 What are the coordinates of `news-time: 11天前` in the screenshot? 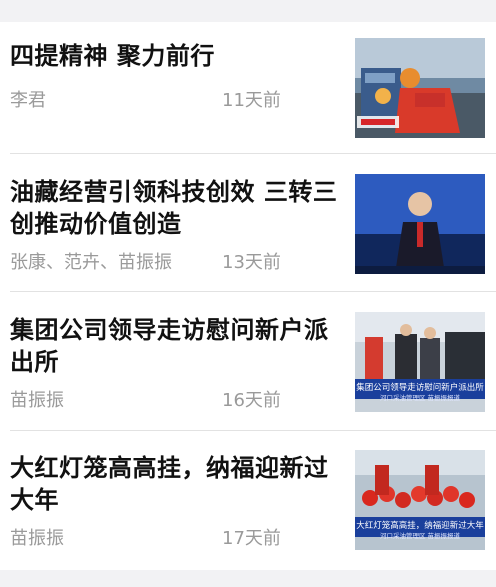 It's located at (251, 100).